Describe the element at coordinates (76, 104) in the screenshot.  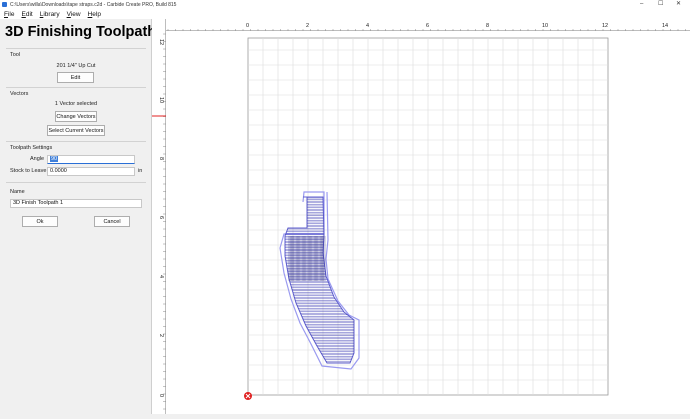
I see `vector-status: 1 Vector selected` at that location.